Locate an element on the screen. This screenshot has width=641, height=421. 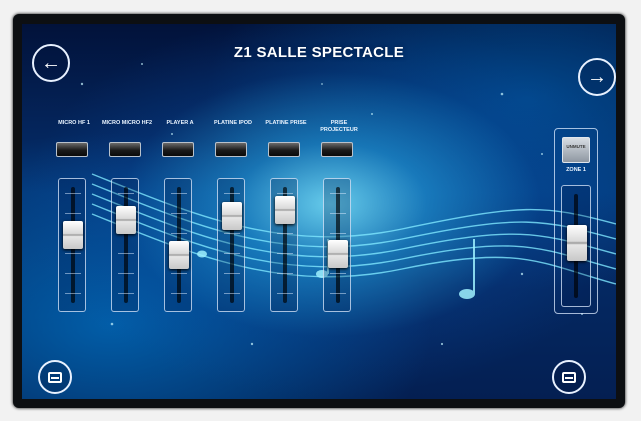
master-channel: UNMUTE Zone 1 is located at coordinates (576, 221).